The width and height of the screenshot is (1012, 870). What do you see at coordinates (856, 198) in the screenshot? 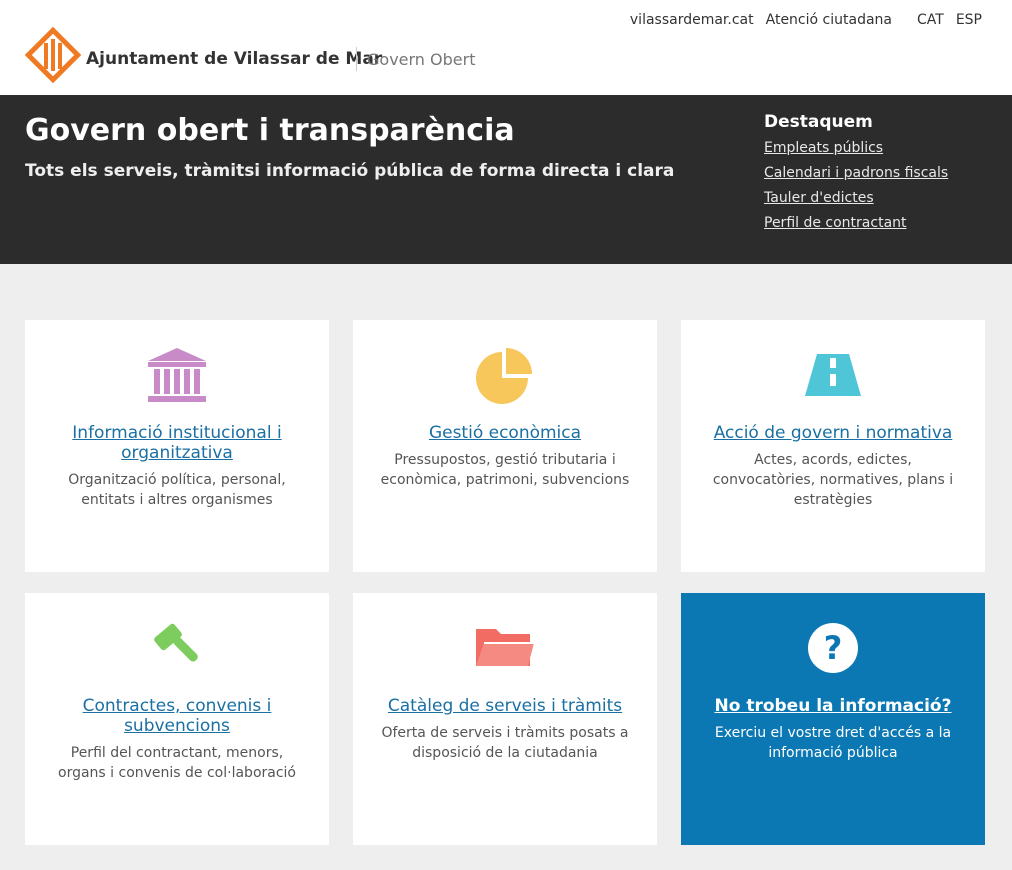
I see `highlight-link-tauler: Tauler d'edictes` at bounding box center [856, 198].